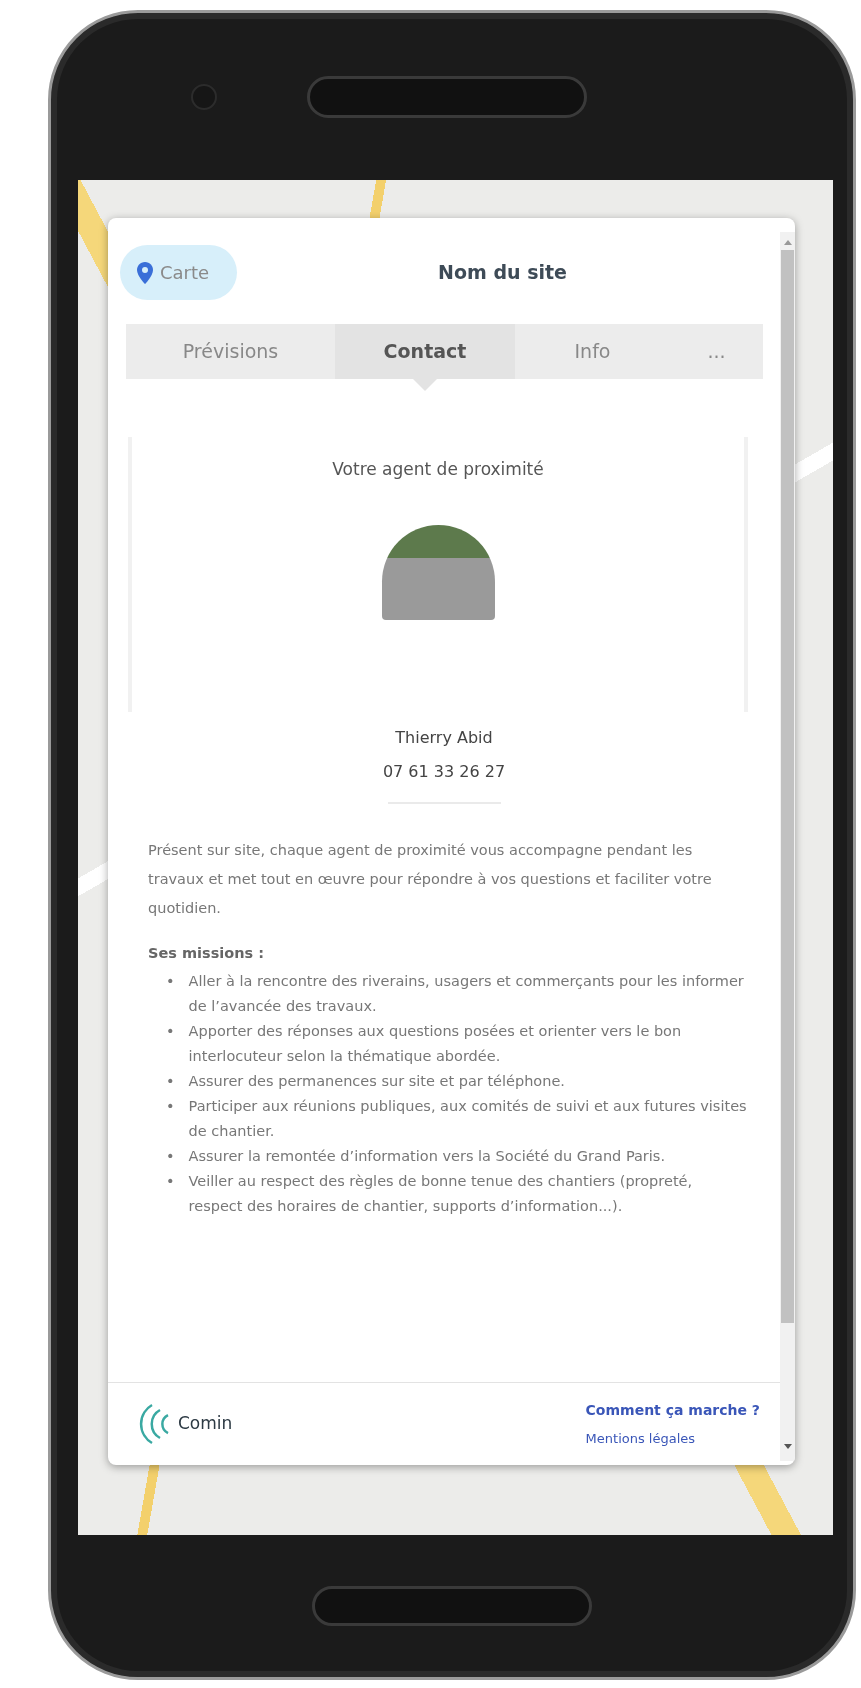 The width and height of the screenshot is (861, 1688). What do you see at coordinates (502, 272) in the screenshot?
I see `site-title: Nom du site` at bounding box center [502, 272].